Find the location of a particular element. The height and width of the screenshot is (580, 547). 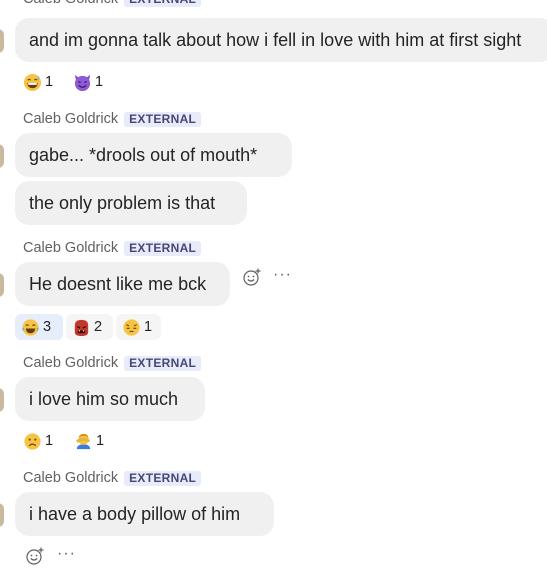

reaction-ogre: 2 is located at coordinates (89, 327).